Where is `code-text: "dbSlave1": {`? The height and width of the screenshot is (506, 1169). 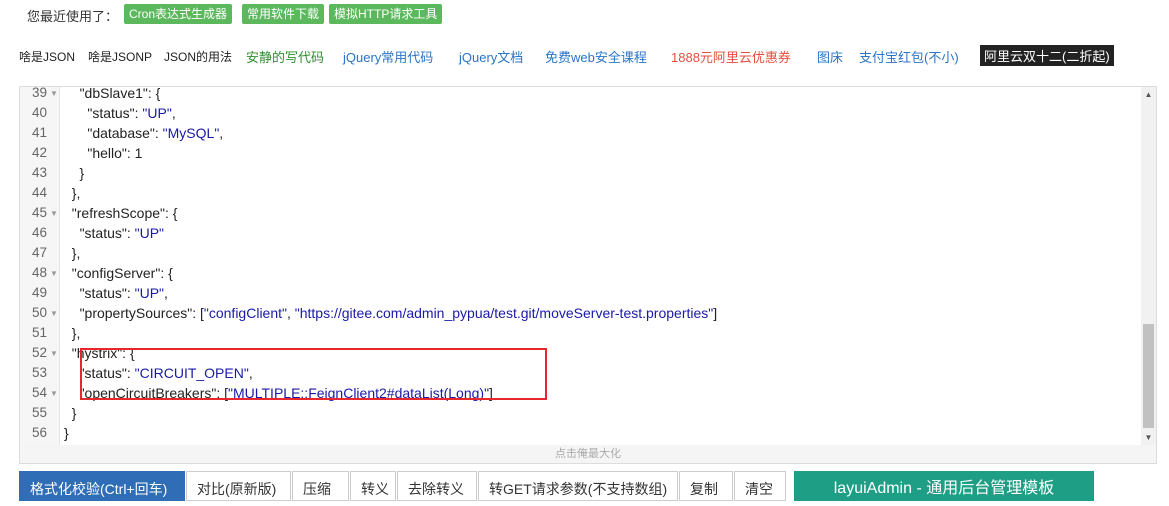
code-text: "dbSlave1": { is located at coordinates (120, 93).